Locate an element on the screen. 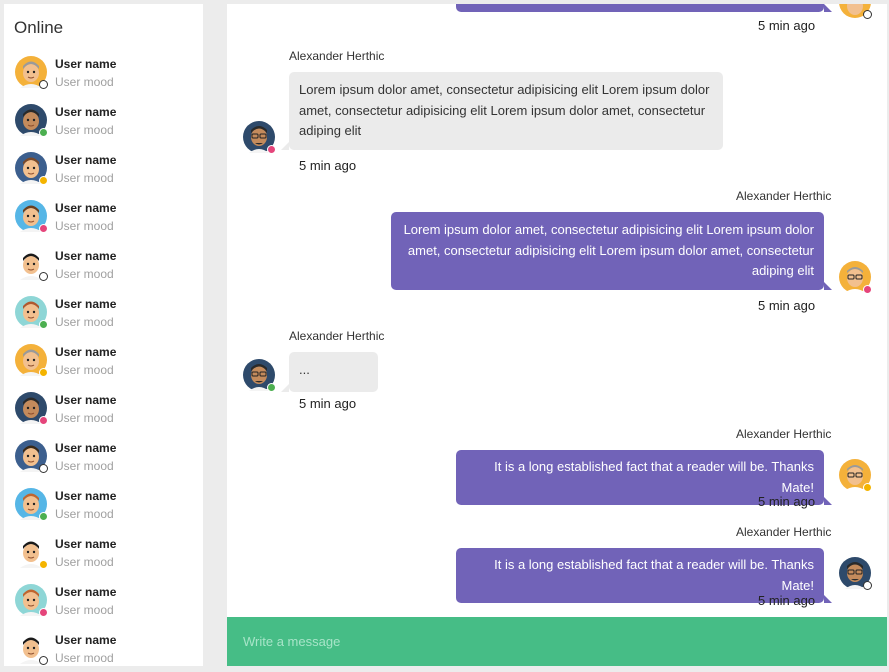 The width and height of the screenshot is (889, 672). message-input is located at coordinates (557, 641).